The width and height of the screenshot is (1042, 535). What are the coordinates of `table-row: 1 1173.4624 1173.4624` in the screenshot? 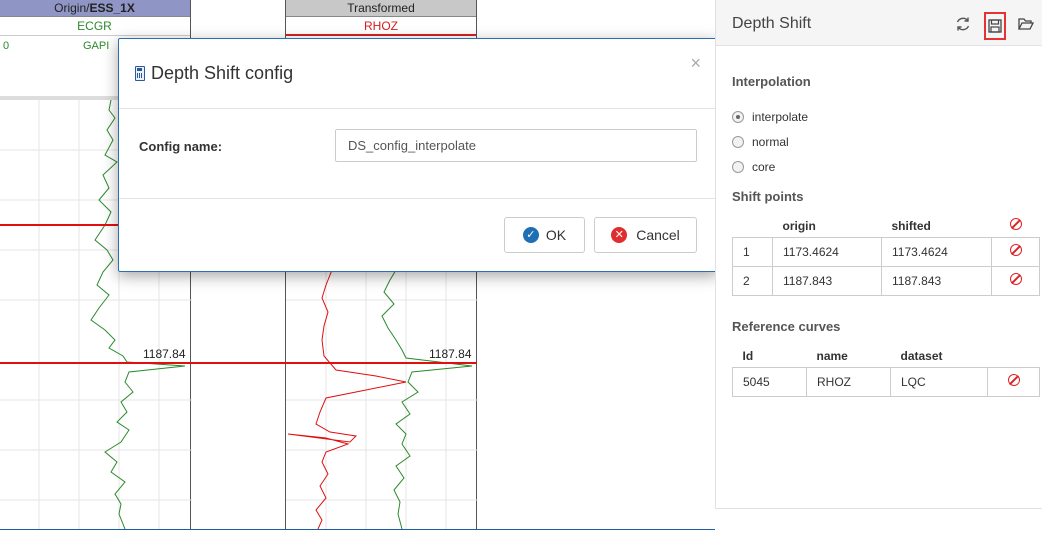 It's located at (886, 251).